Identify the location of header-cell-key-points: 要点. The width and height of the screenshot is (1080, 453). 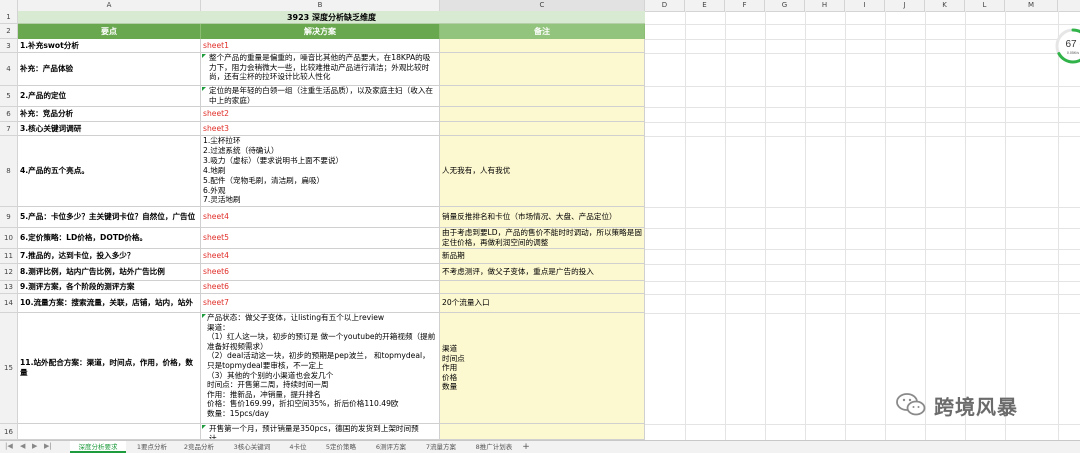
(109, 31).